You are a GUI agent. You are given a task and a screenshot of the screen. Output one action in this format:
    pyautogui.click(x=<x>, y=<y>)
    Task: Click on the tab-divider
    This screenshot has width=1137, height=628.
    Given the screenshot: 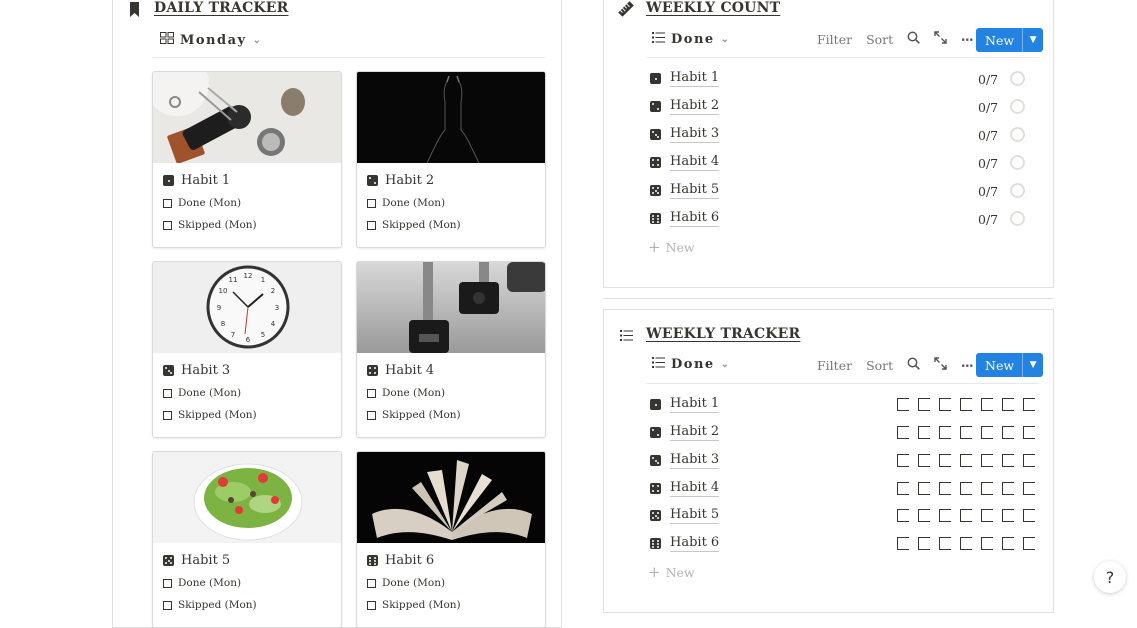 What is the action you would take?
    pyautogui.click(x=842, y=57)
    